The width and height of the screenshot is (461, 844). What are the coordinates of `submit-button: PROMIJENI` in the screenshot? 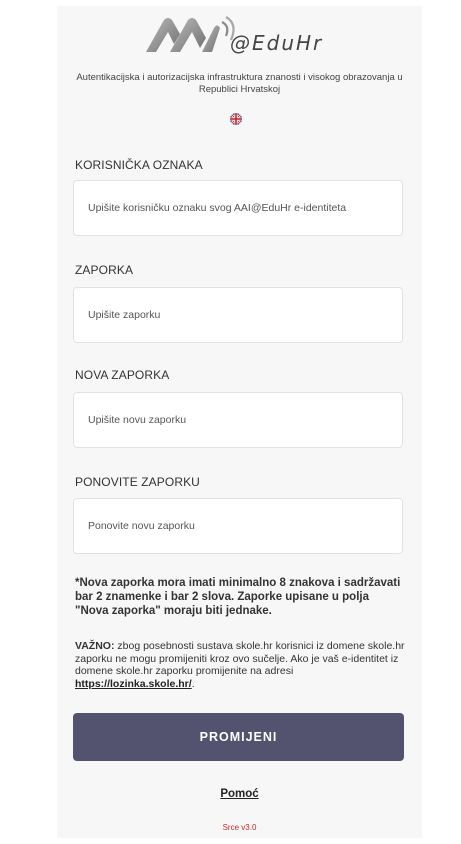 It's located at (238, 737).